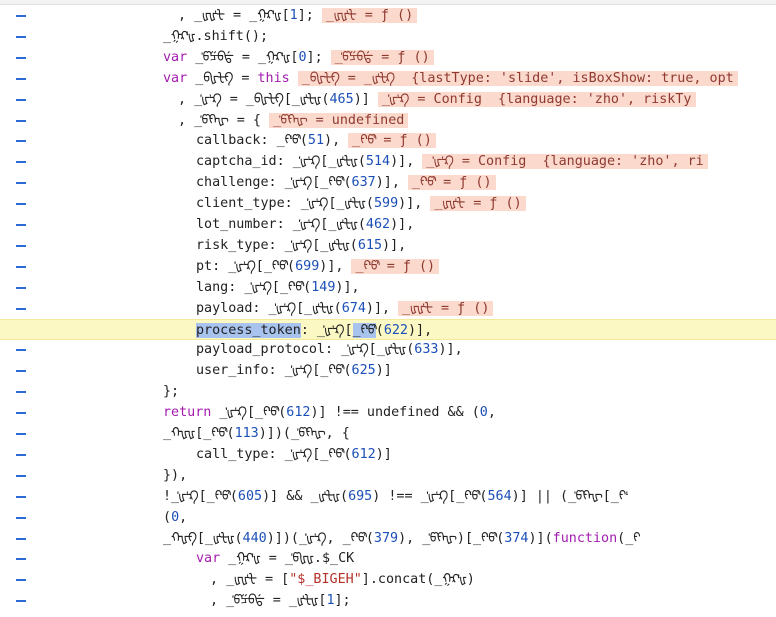 This screenshot has width=776, height=617. What do you see at coordinates (451, 183) in the screenshot?
I see `inline-value-preview: _ᠻᡃᡦᡃ = ƒ ()` at bounding box center [451, 183].